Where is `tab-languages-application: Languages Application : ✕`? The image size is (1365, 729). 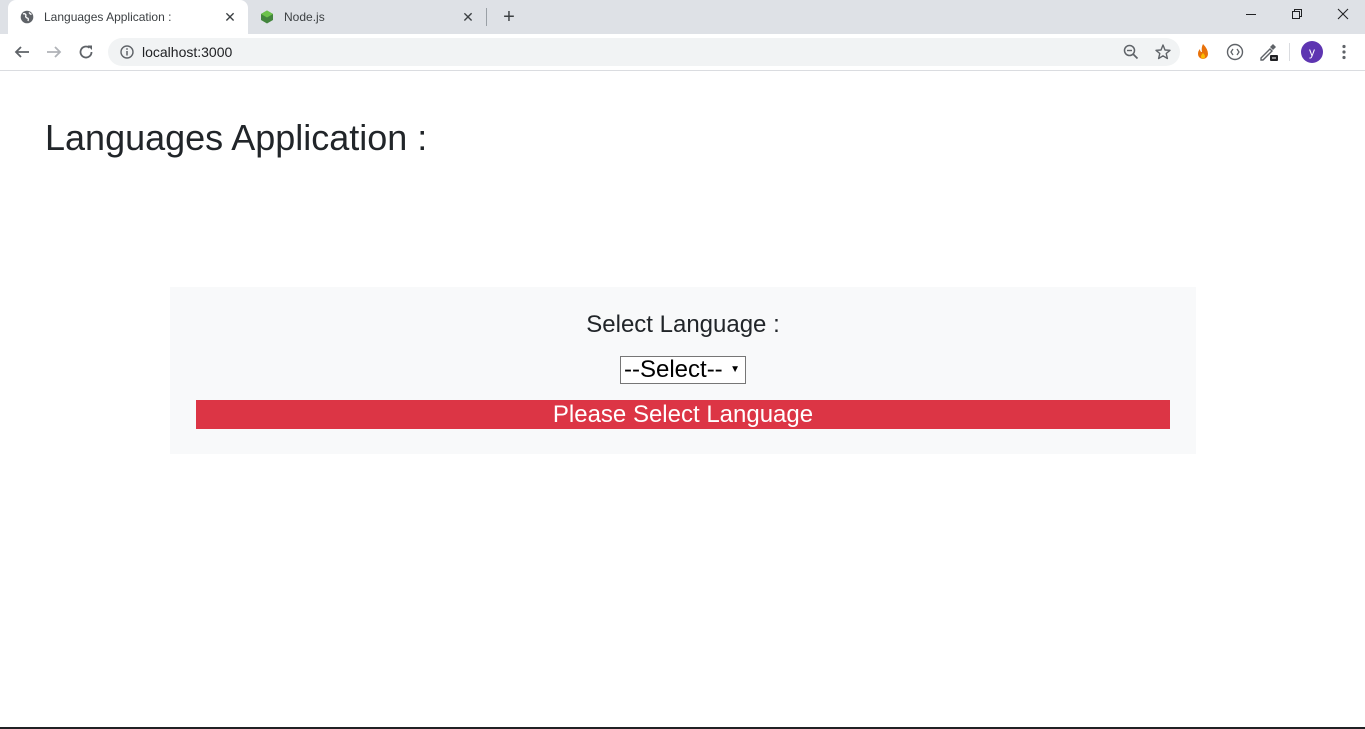
tab-languages-application: Languages Application : ✕ is located at coordinates (128, 17).